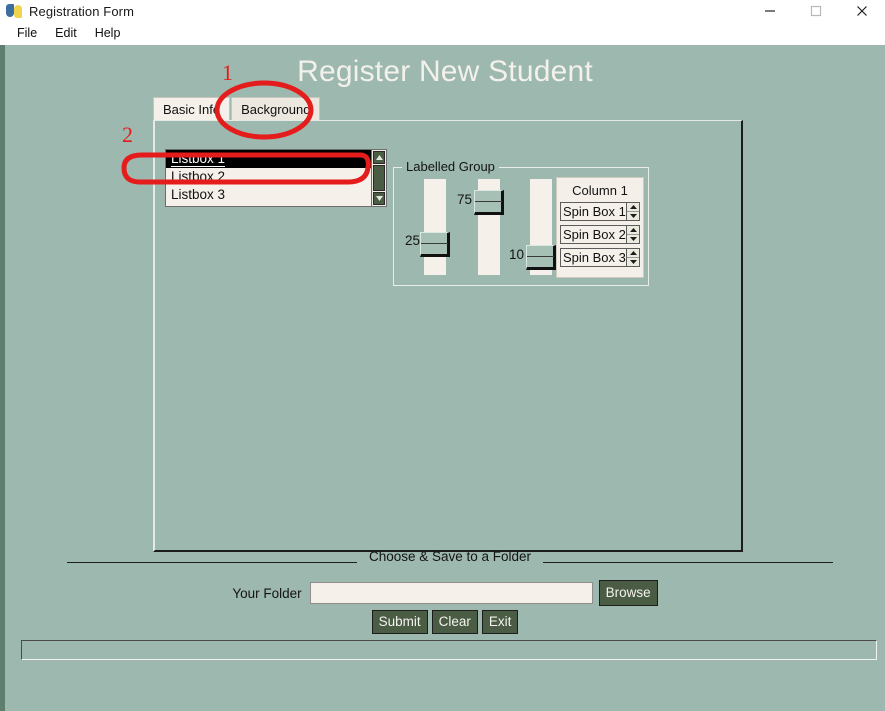  What do you see at coordinates (628, 593) in the screenshot?
I see `browse-button: Browse` at bounding box center [628, 593].